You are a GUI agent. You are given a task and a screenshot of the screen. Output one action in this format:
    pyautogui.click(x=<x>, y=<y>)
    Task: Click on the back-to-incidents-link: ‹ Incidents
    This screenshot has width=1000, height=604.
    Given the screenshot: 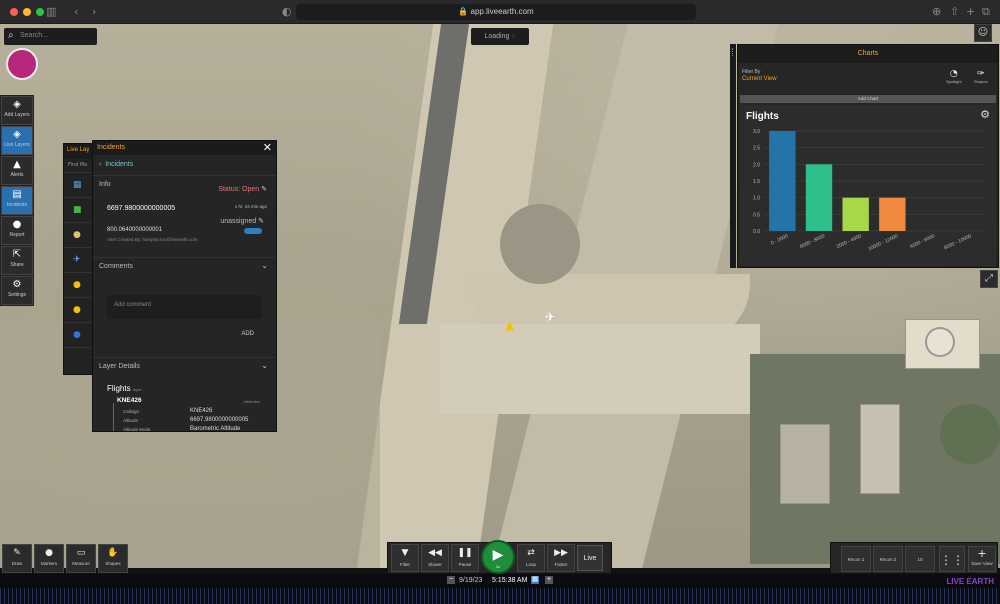 What is the action you would take?
    pyautogui.click(x=116, y=164)
    